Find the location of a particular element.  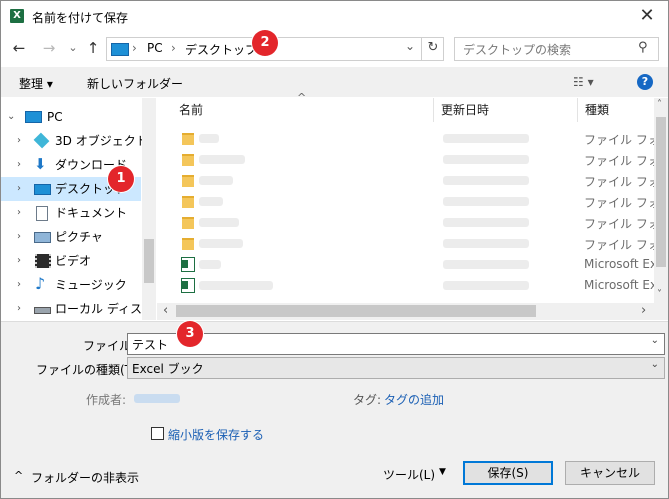

excel-app-icon: X is located at coordinates (17, 16).